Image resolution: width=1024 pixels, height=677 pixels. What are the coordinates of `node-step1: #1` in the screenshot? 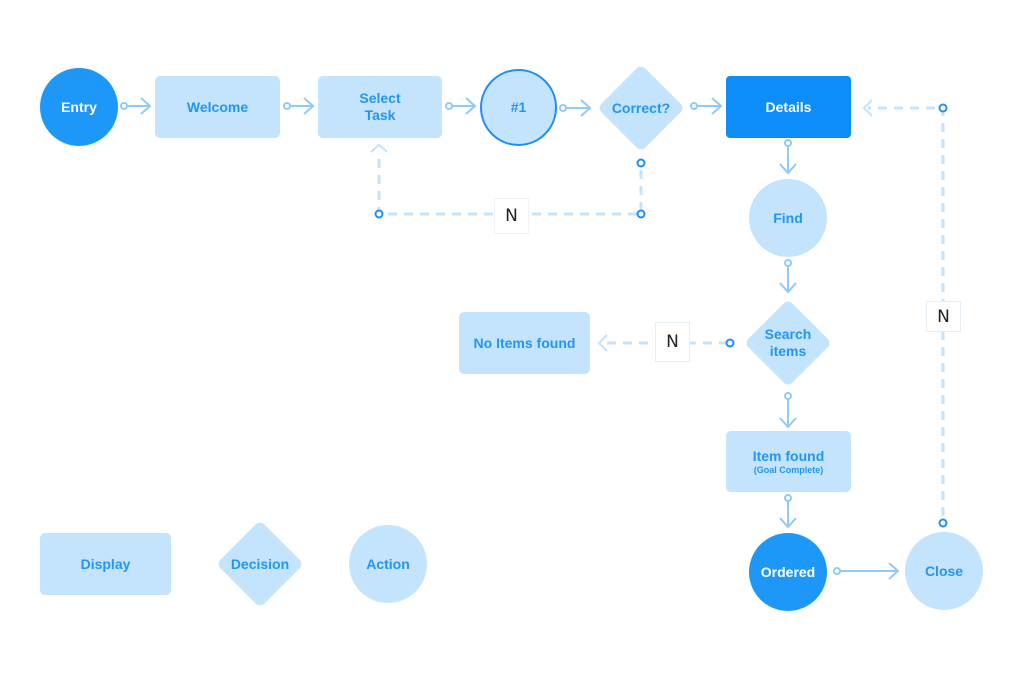 It's located at (518, 107).